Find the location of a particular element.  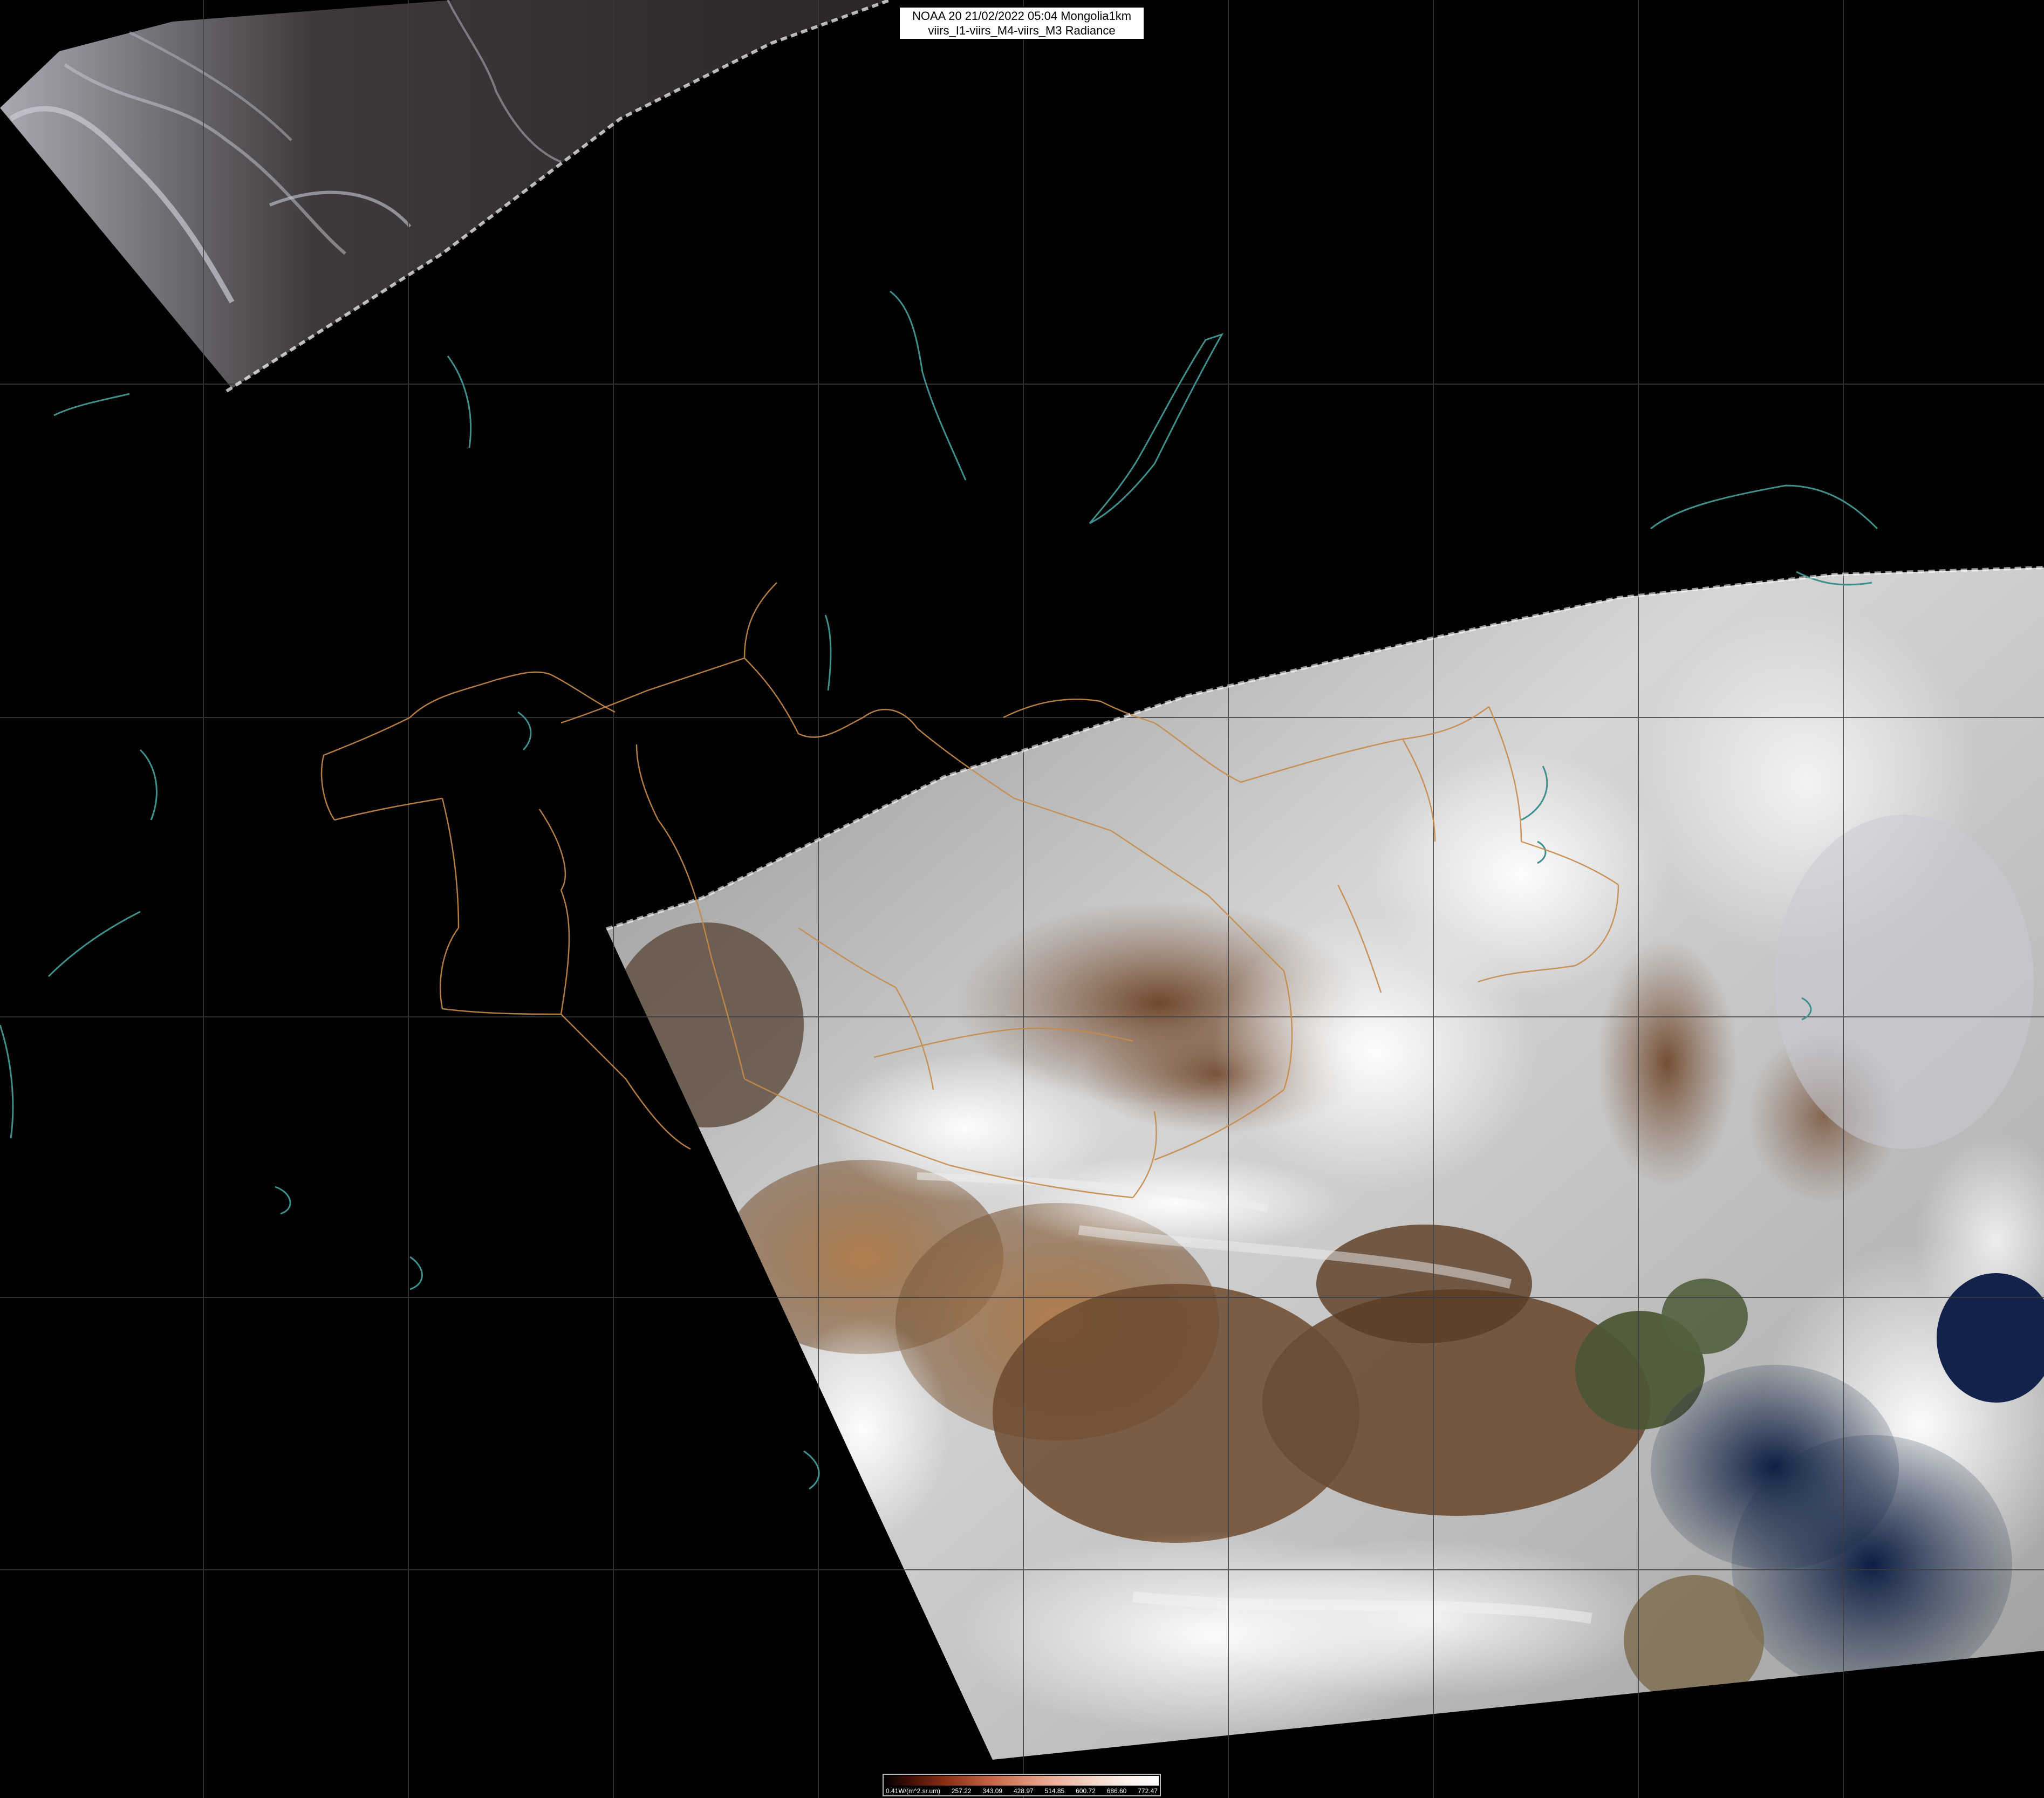

colorbar-label: 772.47 is located at coordinates (1148, 1791).